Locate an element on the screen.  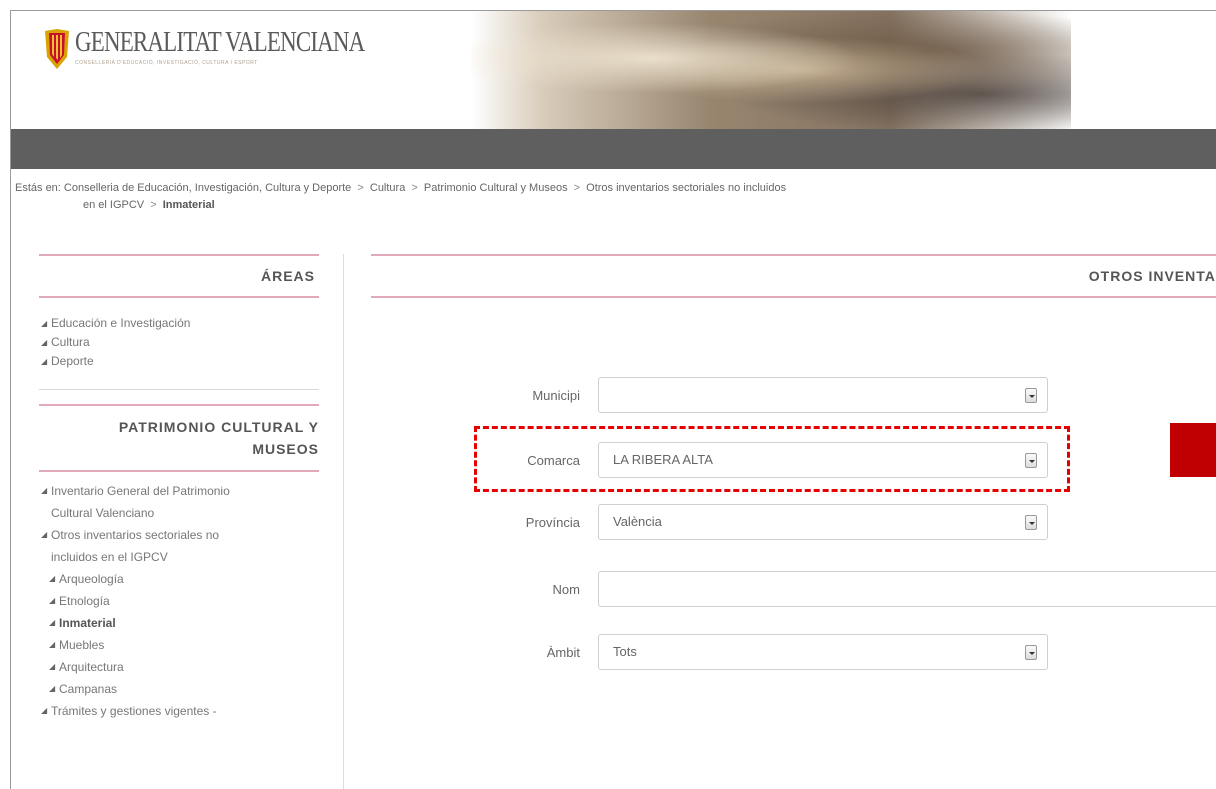
logo-title: GENERALITAT VALENCIANA is located at coordinates (220, 42).